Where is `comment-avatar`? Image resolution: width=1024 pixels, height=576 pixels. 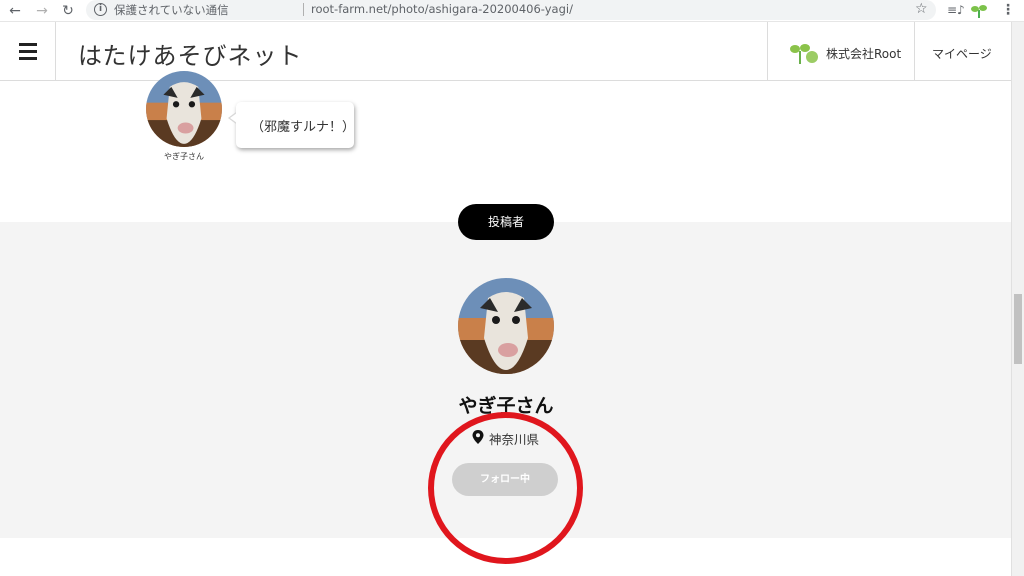
comment-avatar is located at coordinates (184, 109).